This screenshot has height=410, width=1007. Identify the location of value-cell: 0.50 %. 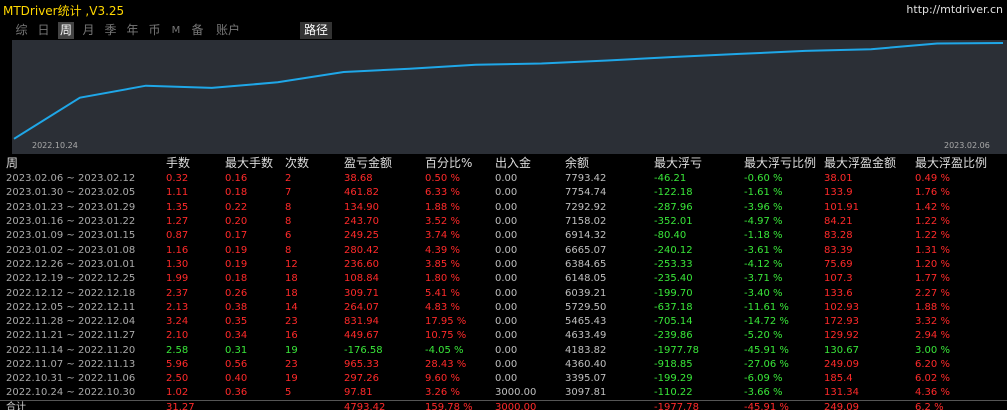
(442, 179).